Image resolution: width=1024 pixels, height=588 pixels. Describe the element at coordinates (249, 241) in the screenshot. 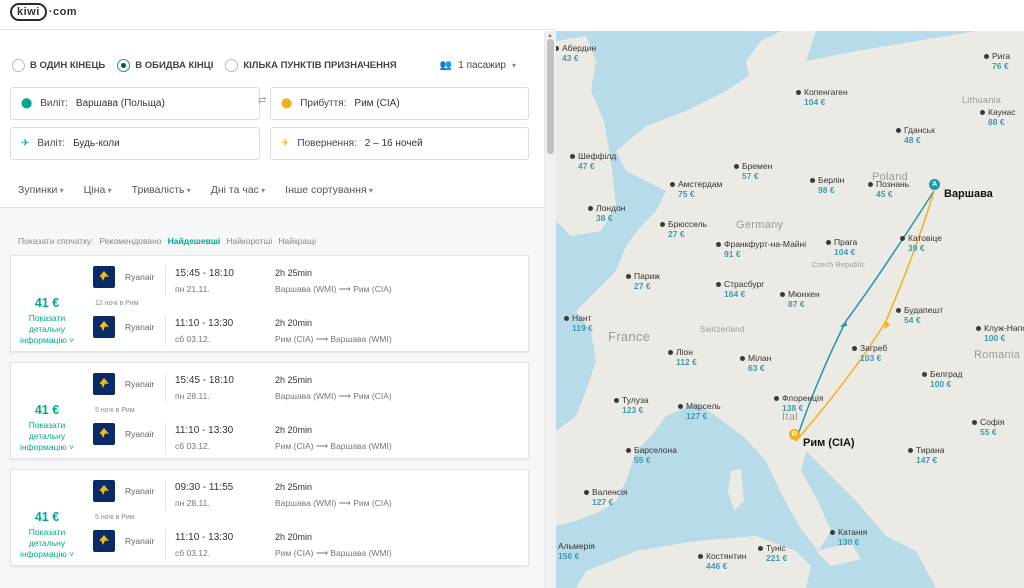

I see `sort-shortest: Найкоротші` at that location.